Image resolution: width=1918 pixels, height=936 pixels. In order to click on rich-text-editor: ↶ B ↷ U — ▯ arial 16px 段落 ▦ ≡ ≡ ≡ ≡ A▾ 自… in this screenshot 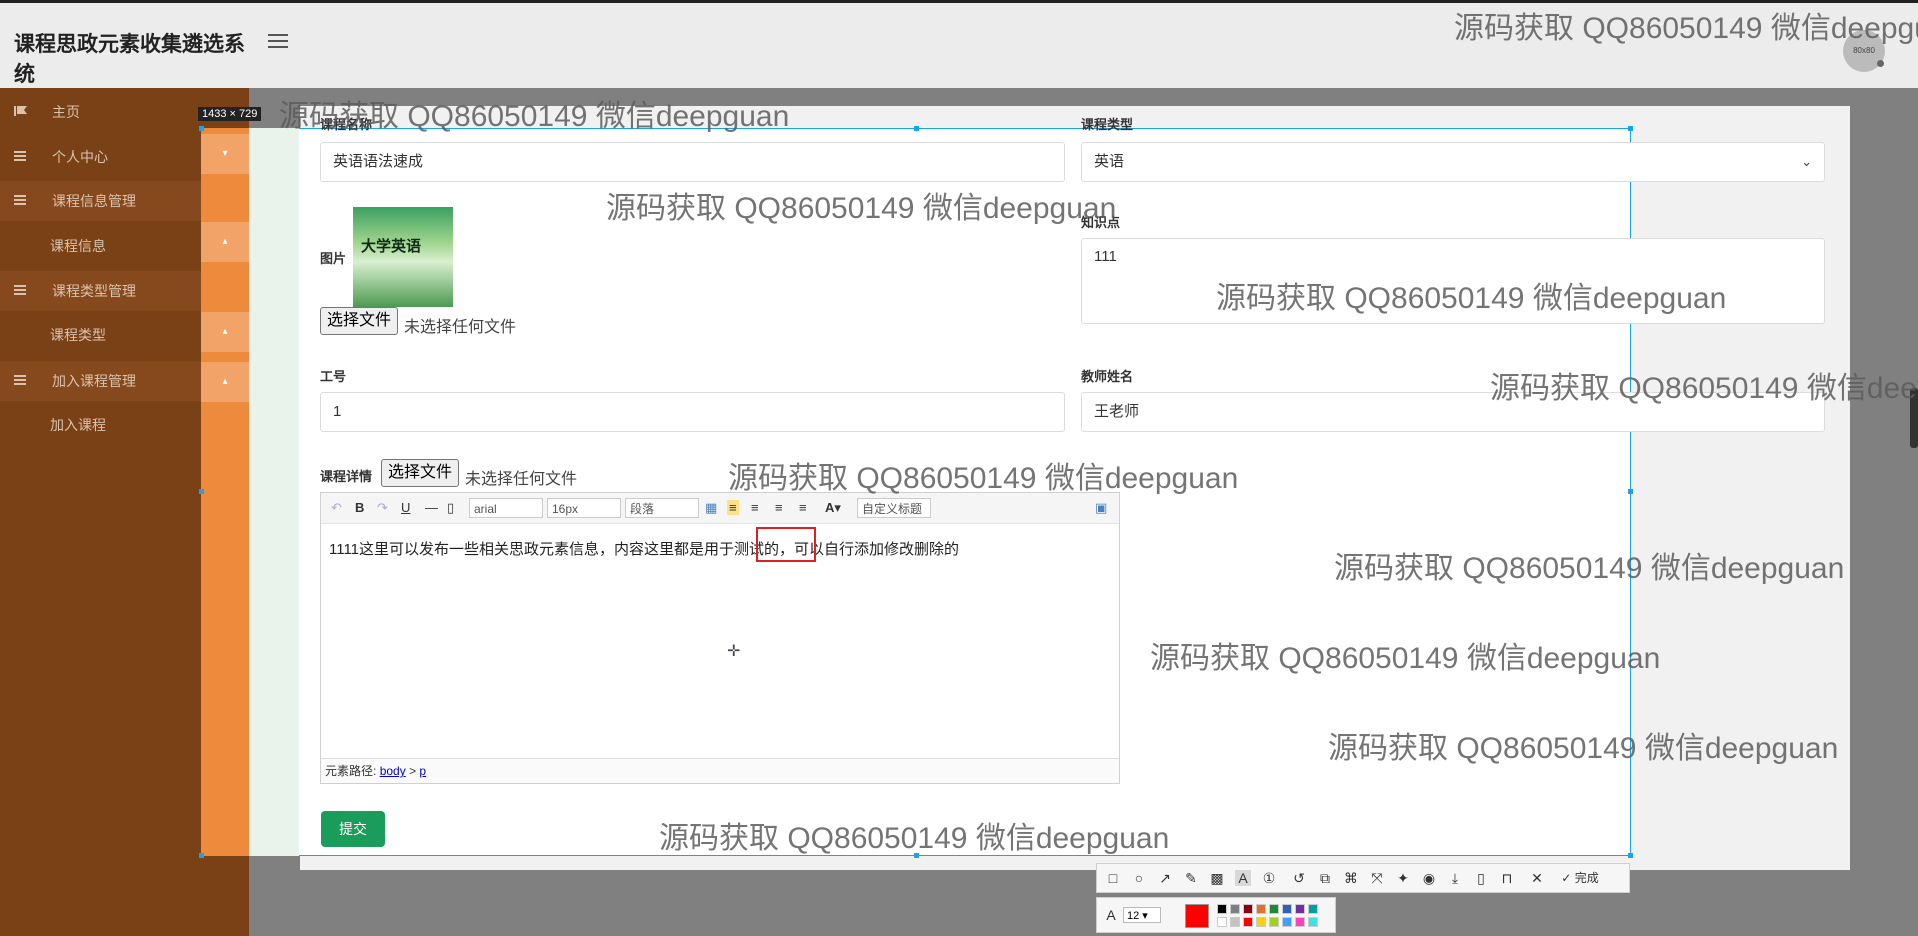, I will do `click(720, 638)`.